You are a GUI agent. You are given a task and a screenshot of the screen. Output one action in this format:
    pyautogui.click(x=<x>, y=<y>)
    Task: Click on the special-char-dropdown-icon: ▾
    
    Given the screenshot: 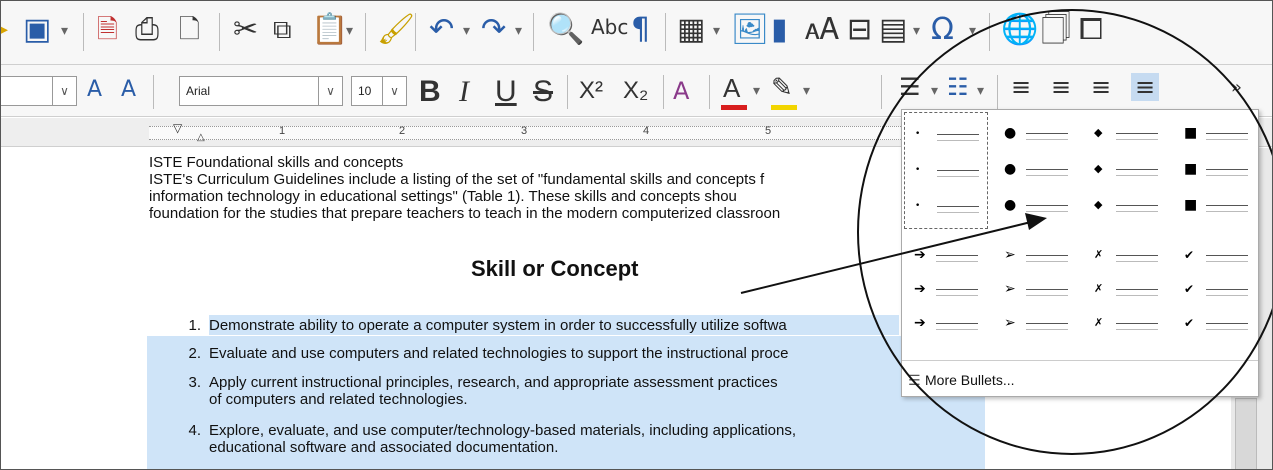 What is the action you would take?
    pyautogui.click(x=972, y=31)
    